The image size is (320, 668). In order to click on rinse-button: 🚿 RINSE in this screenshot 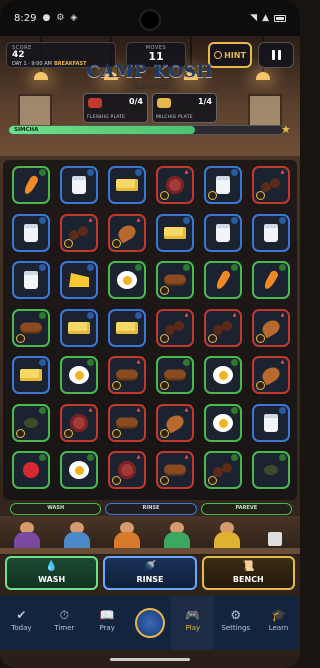, I will do `click(150, 573)`.